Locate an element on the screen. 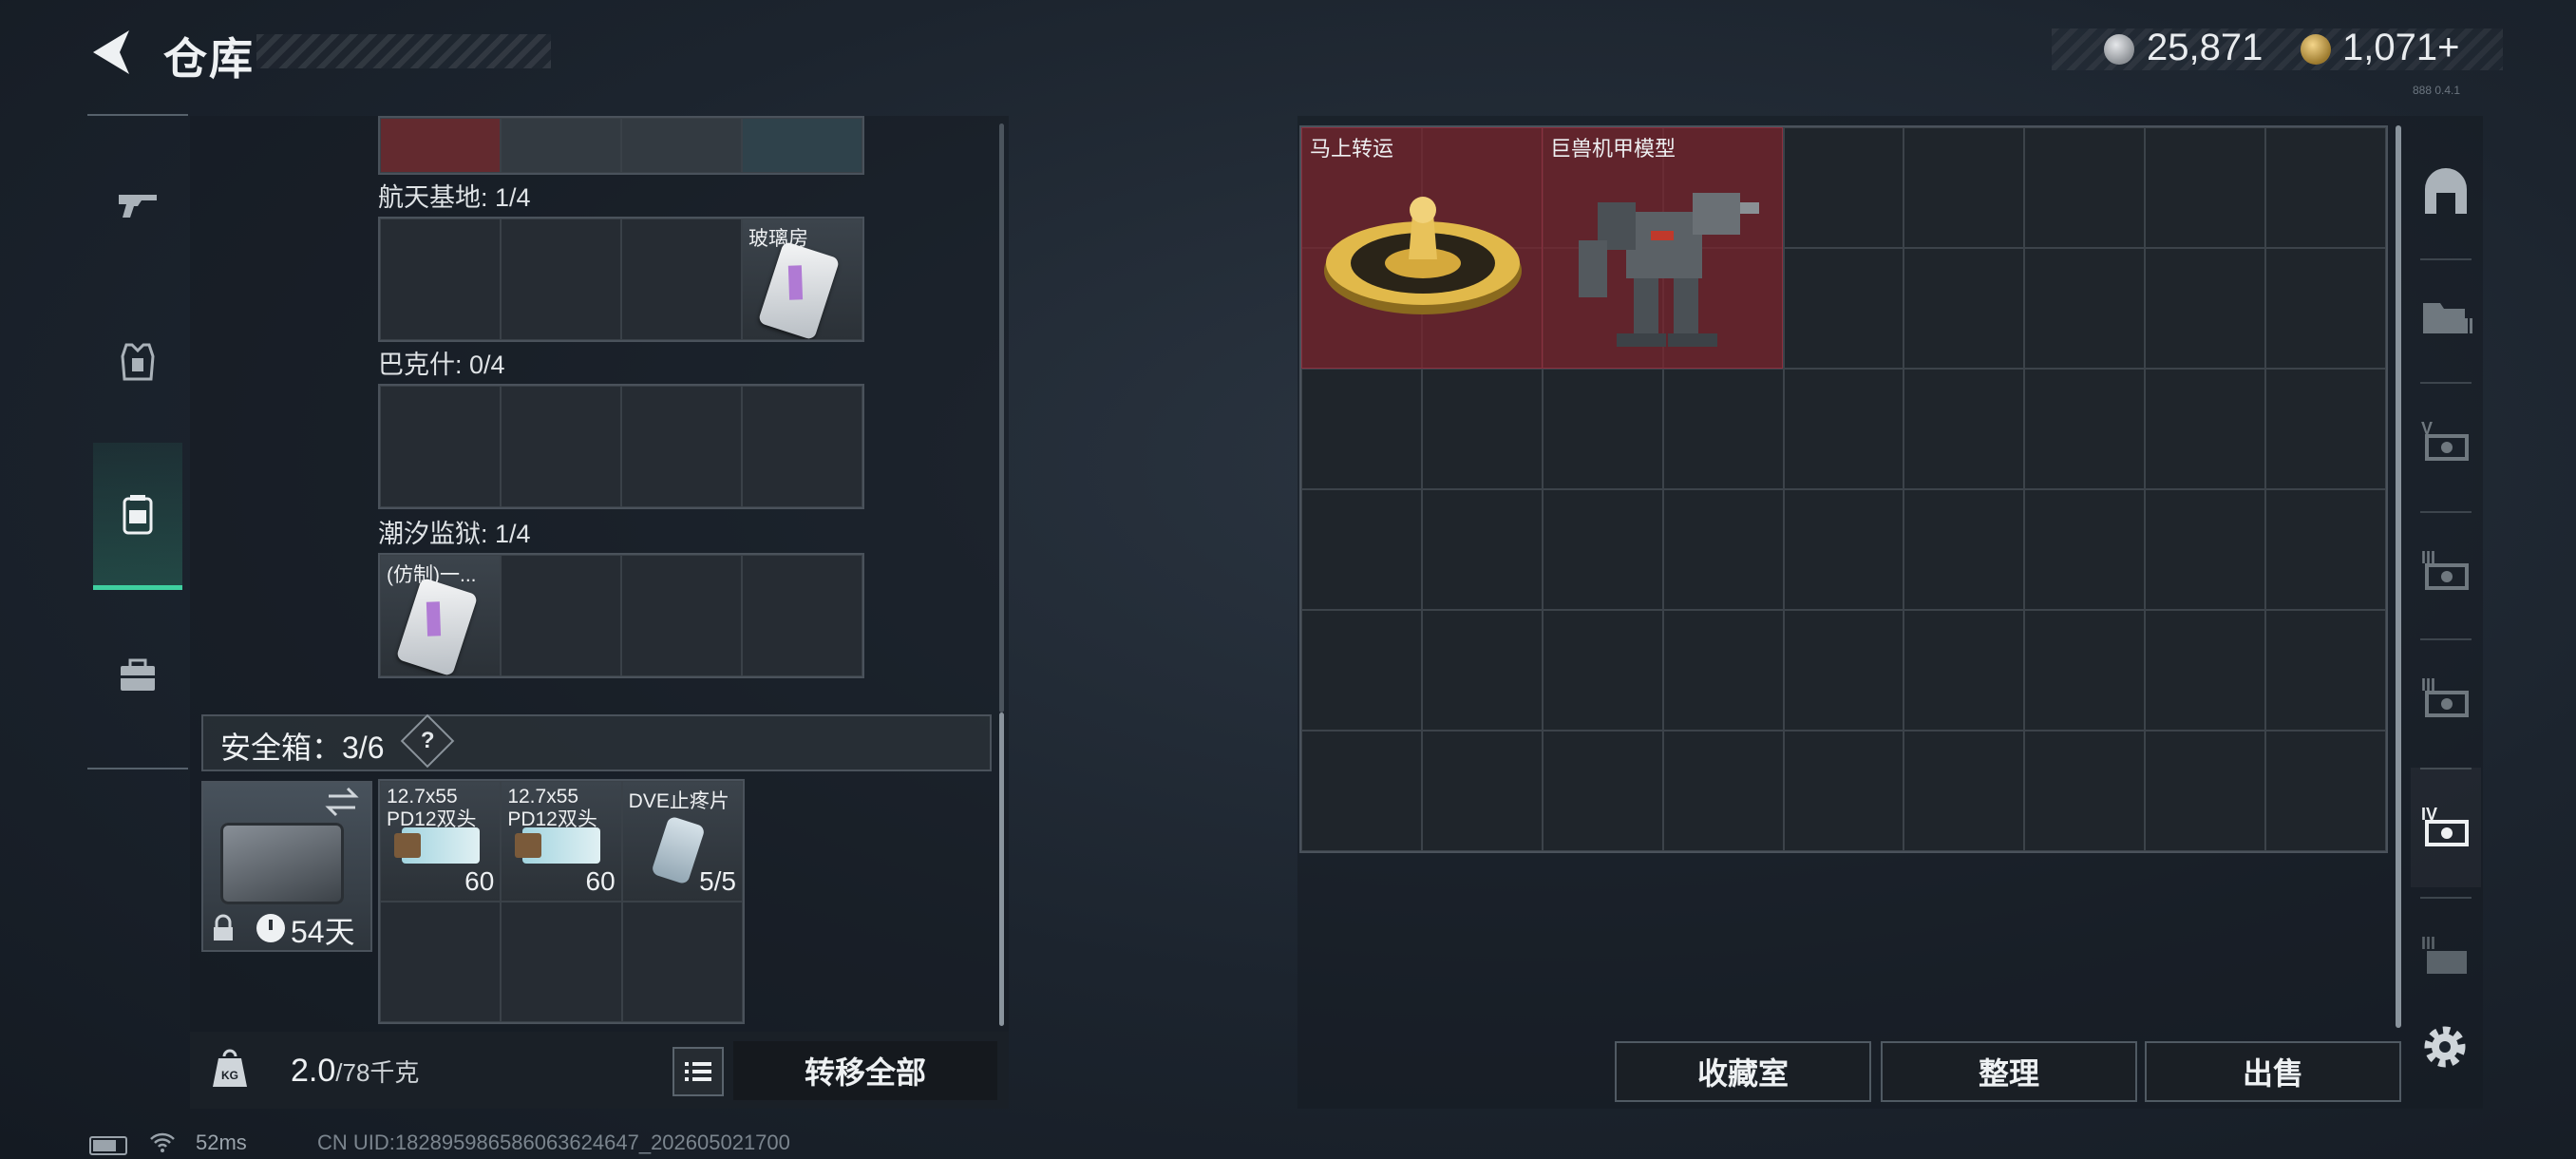  nav-vault is located at coordinates (2446, 193).